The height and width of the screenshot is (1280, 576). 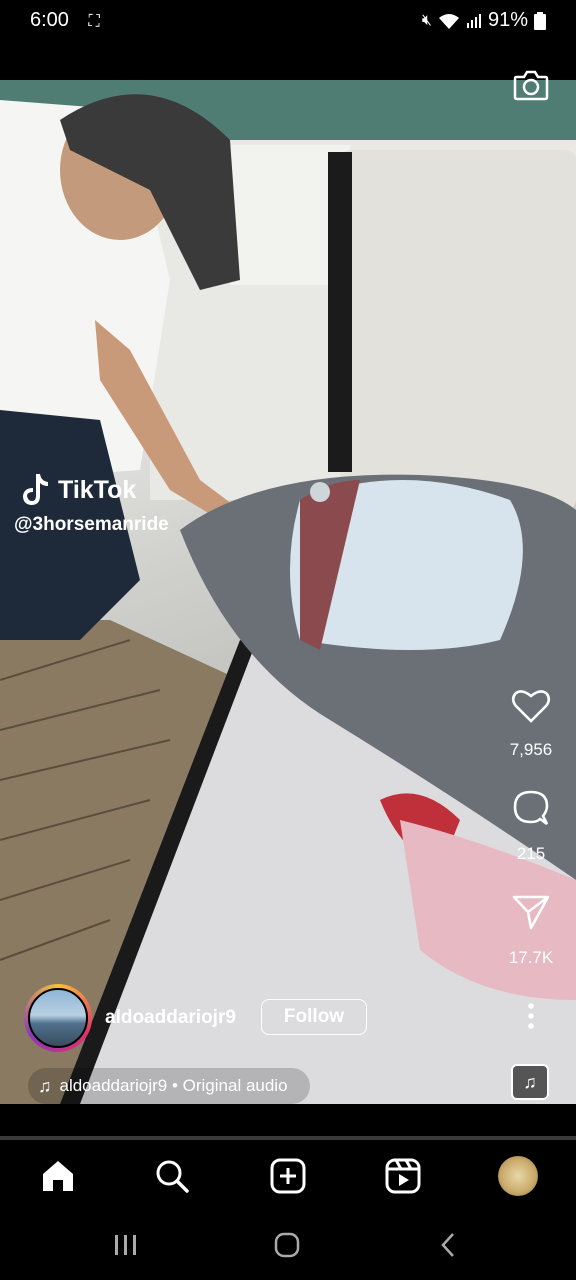 I want to click on tiktok-handle: @3horsemanride, so click(x=91, y=524).